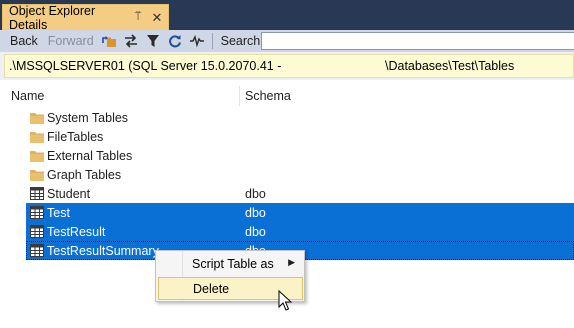 The height and width of the screenshot is (328, 574). Describe the element at coordinates (84, 174) in the screenshot. I see `row-name: Graph Tables` at that location.